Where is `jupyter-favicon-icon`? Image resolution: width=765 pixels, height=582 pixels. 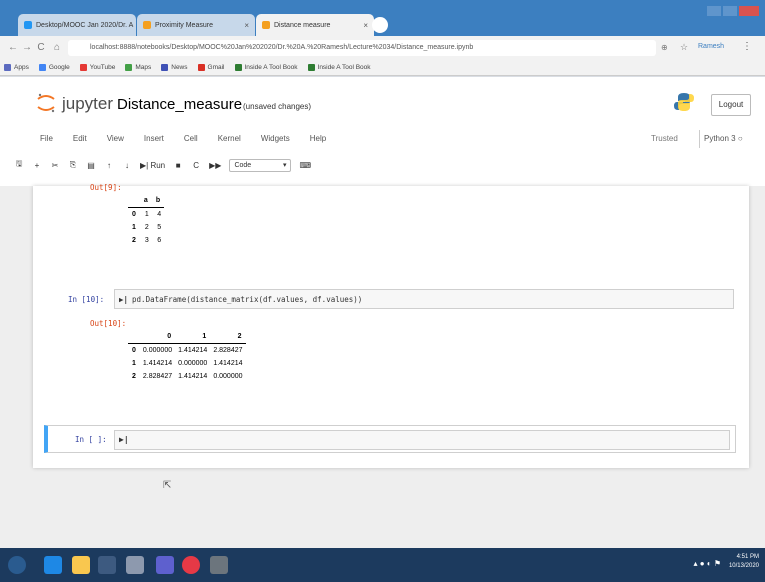 jupyter-favicon-icon is located at coordinates (266, 25).